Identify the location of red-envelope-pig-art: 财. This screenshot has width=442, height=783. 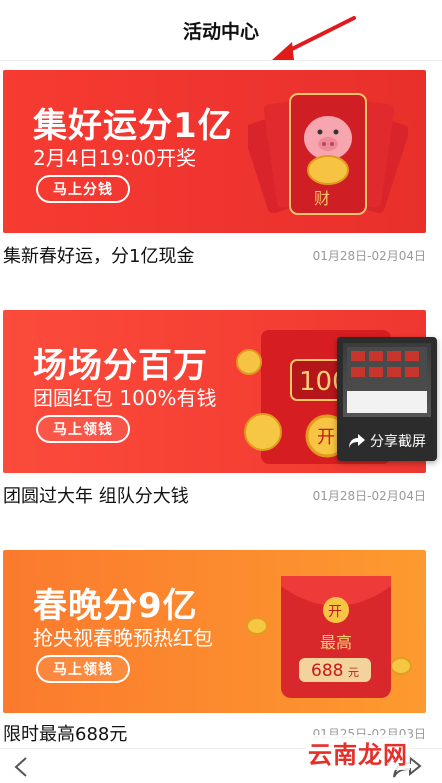
(328, 154).